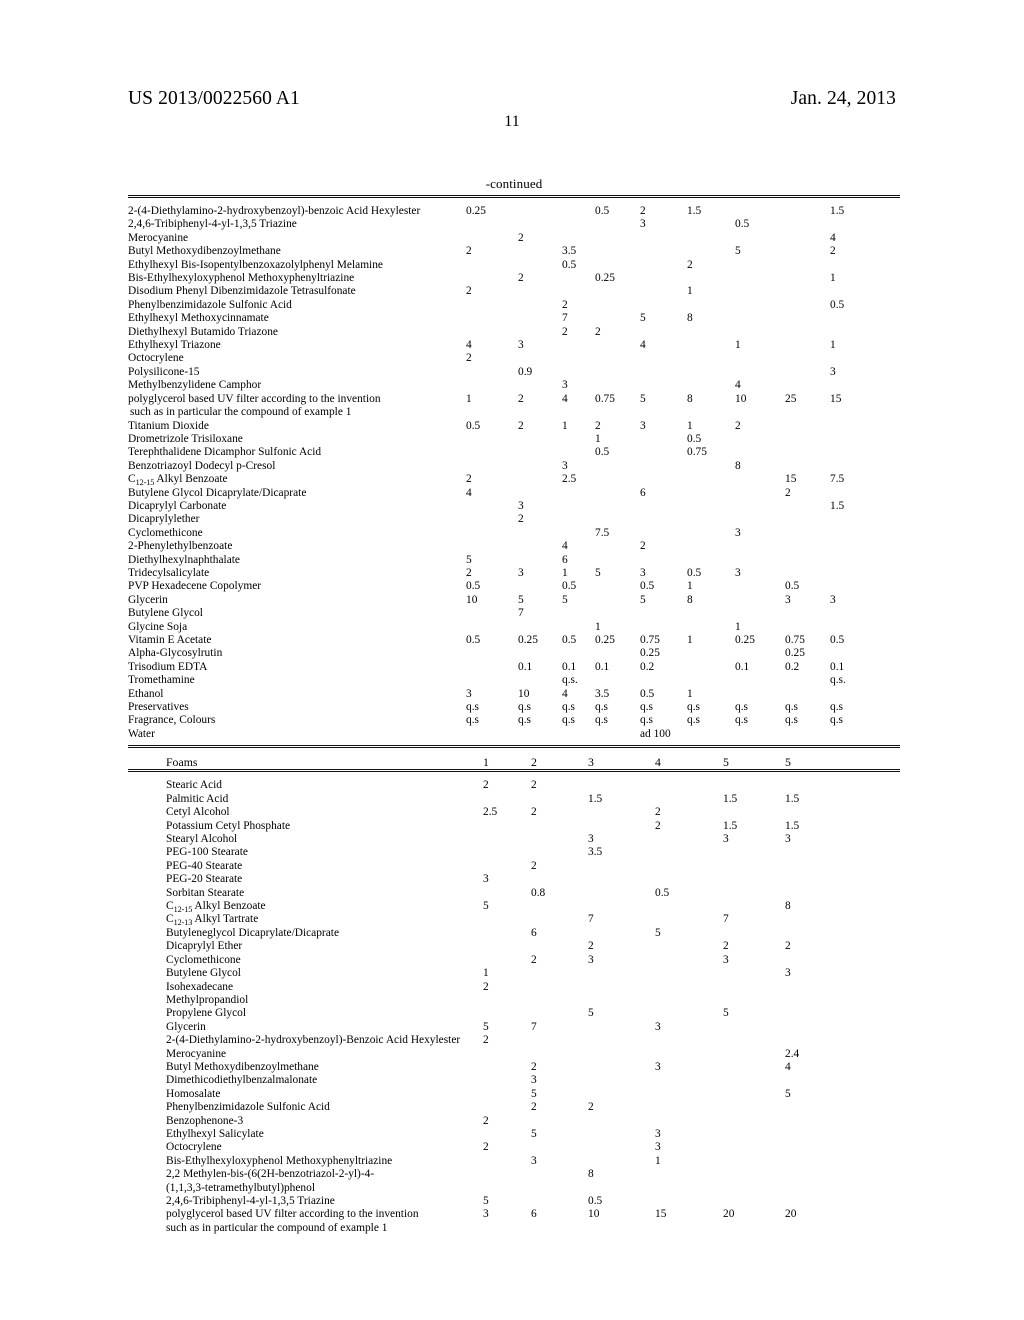 The width and height of the screenshot is (1024, 1320). I want to click on row-label: Isohexadecane, so click(200, 986).